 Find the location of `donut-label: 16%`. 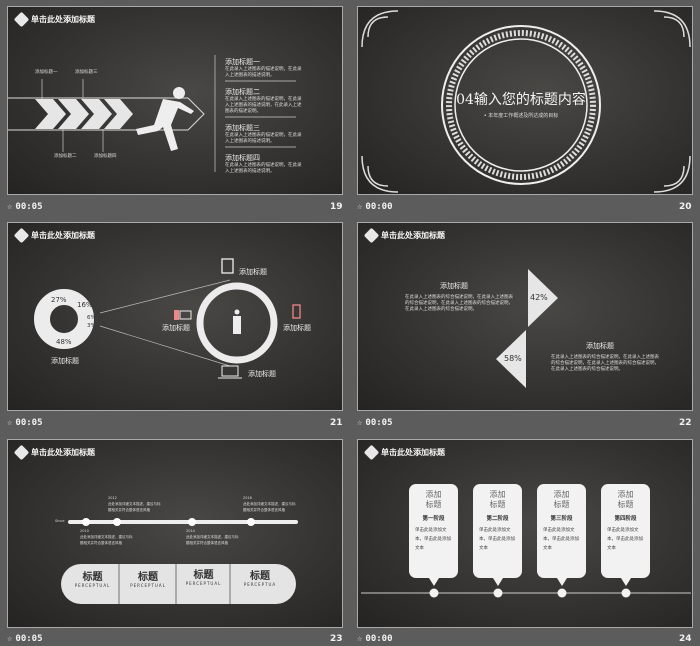

donut-label: 16% is located at coordinates (85, 305).